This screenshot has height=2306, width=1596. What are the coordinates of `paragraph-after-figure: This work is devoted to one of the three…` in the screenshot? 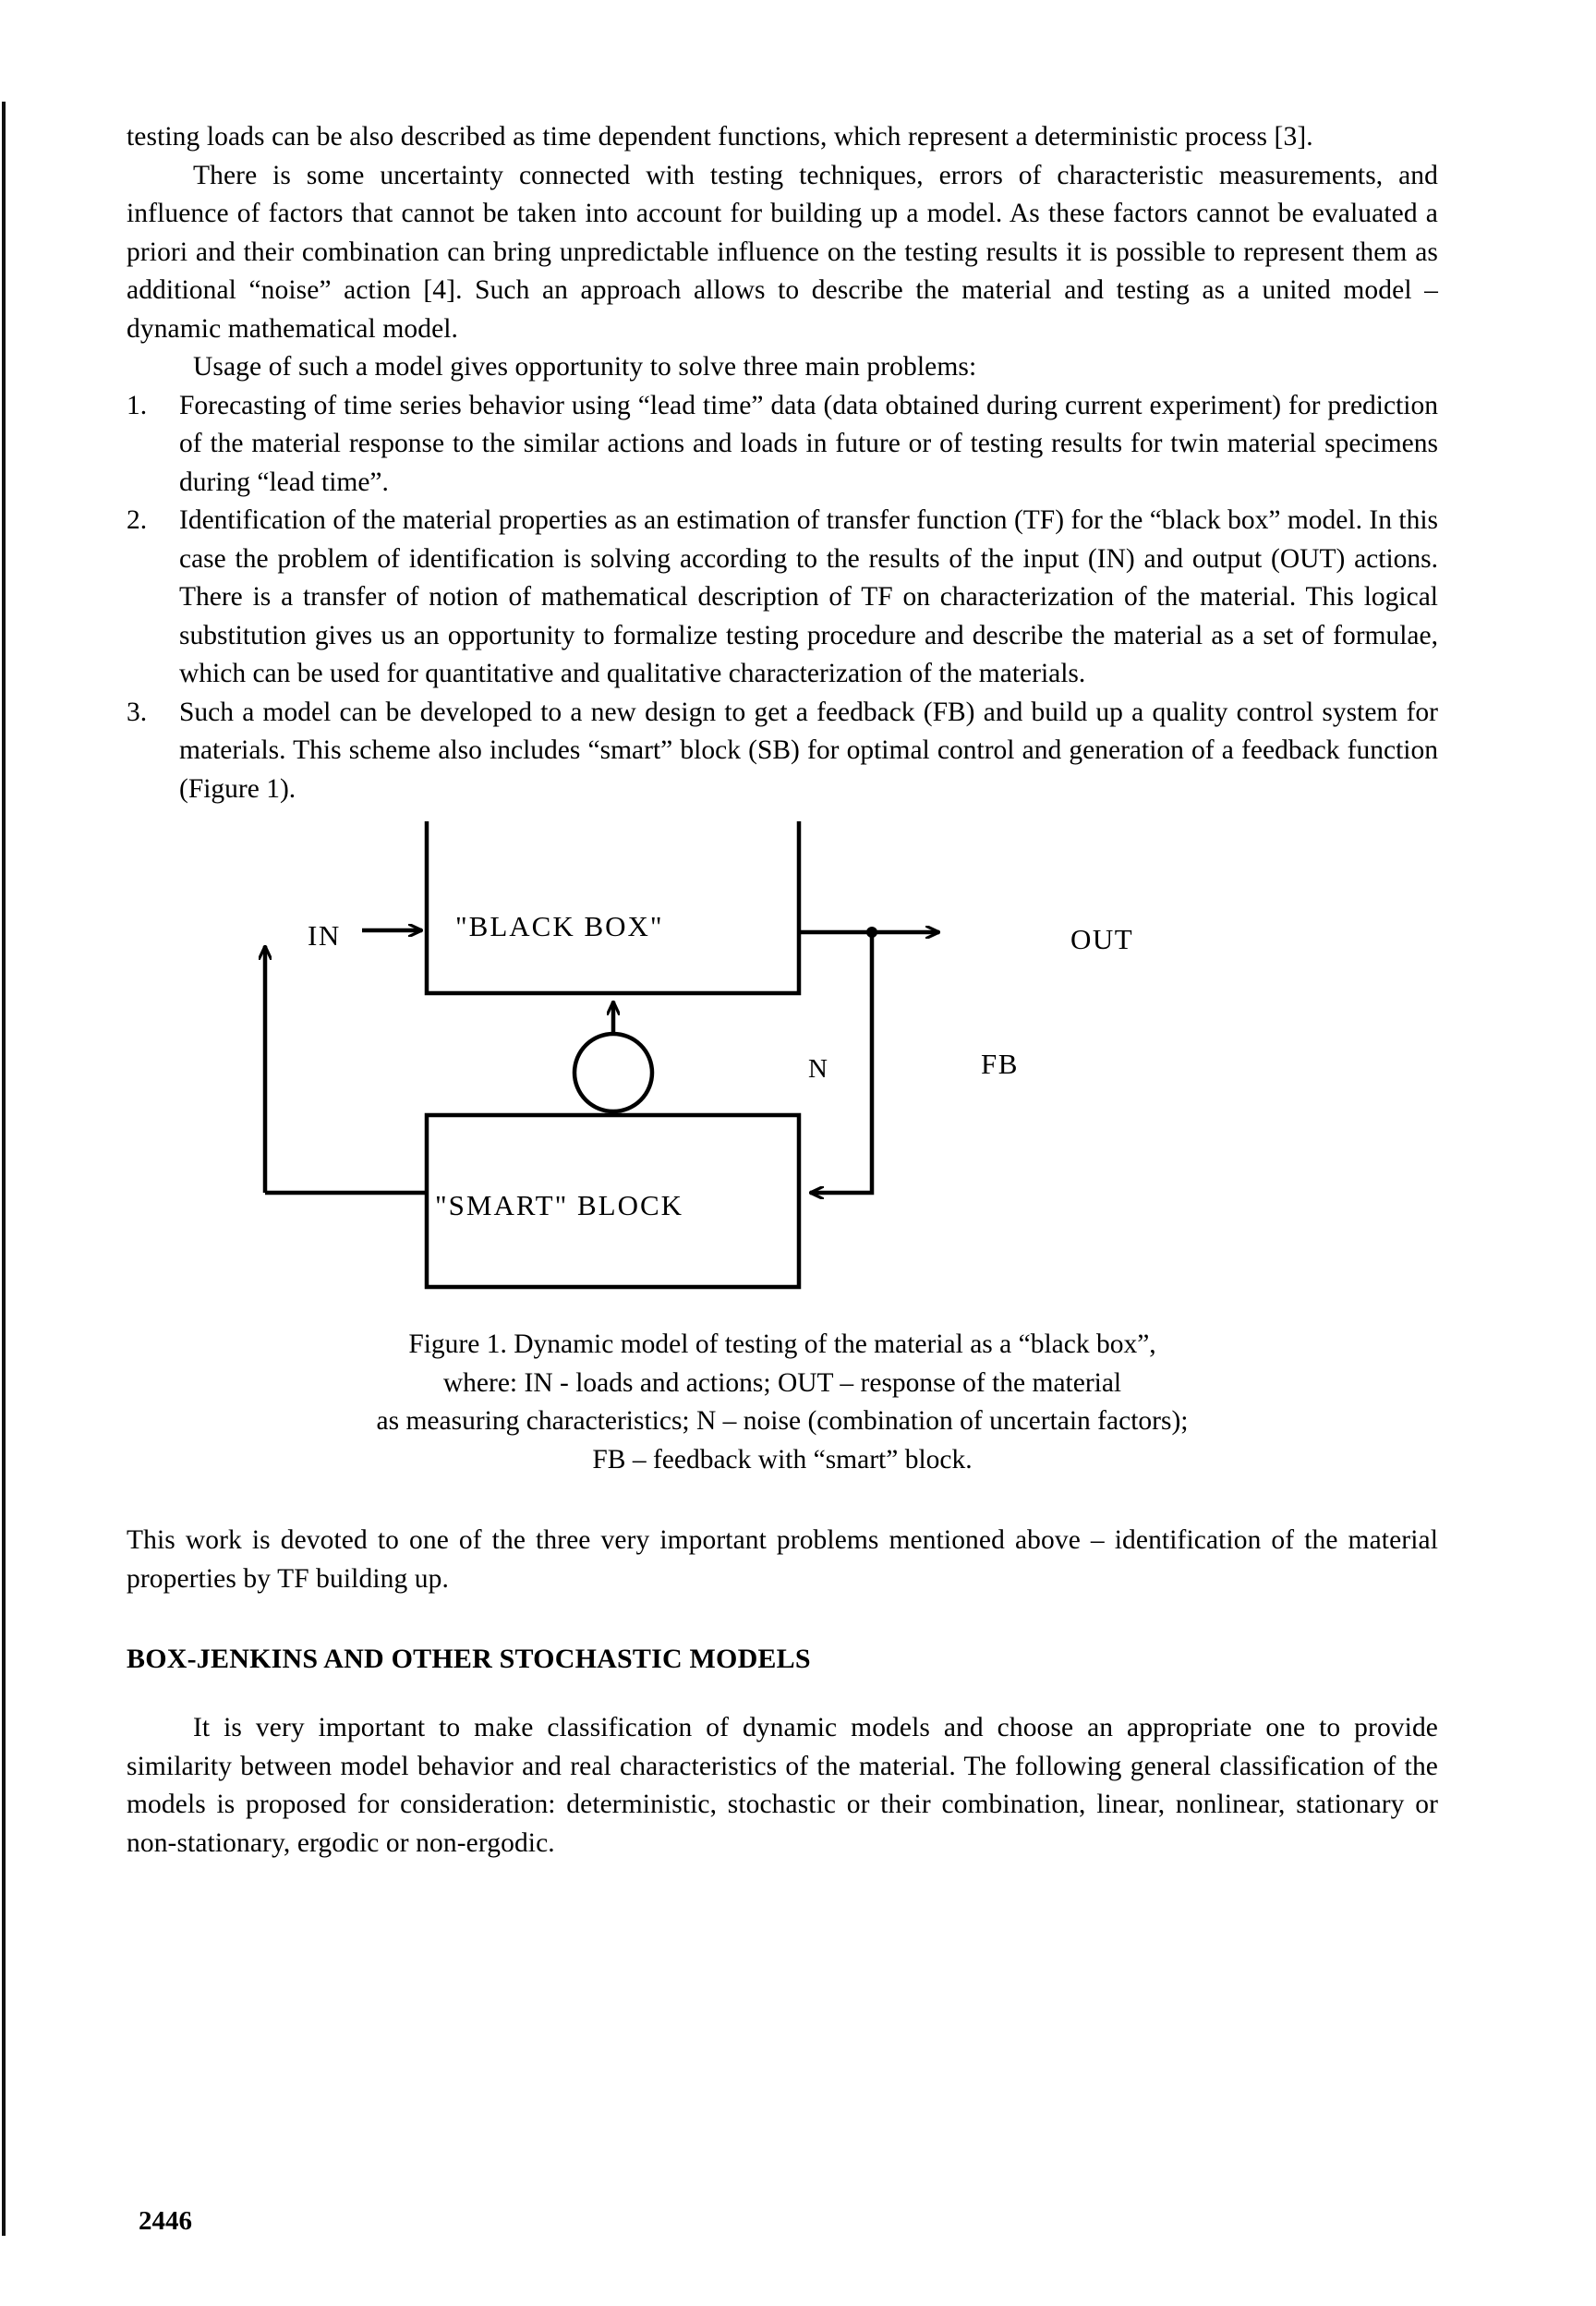 It's located at (782, 1559).